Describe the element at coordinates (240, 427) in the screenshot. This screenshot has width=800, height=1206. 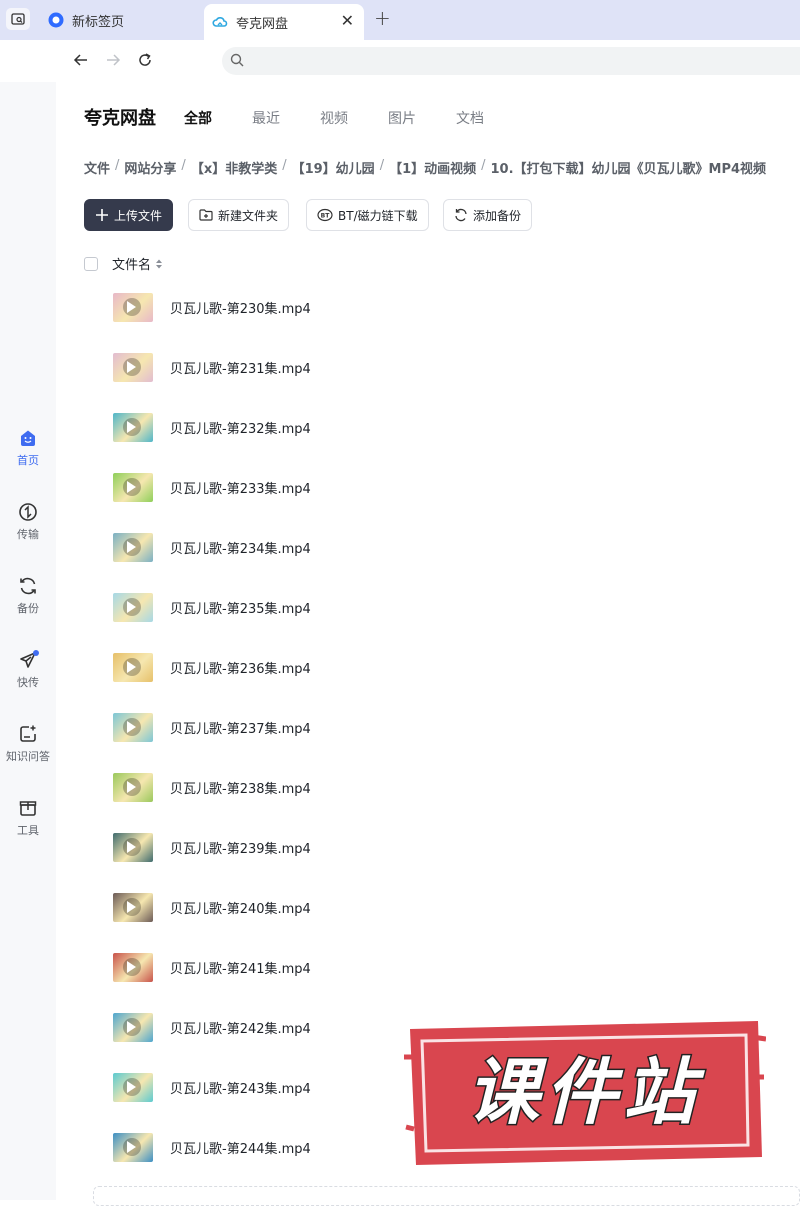
I see `file-name: 贝瓦儿歌-第232集.mp4` at that location.